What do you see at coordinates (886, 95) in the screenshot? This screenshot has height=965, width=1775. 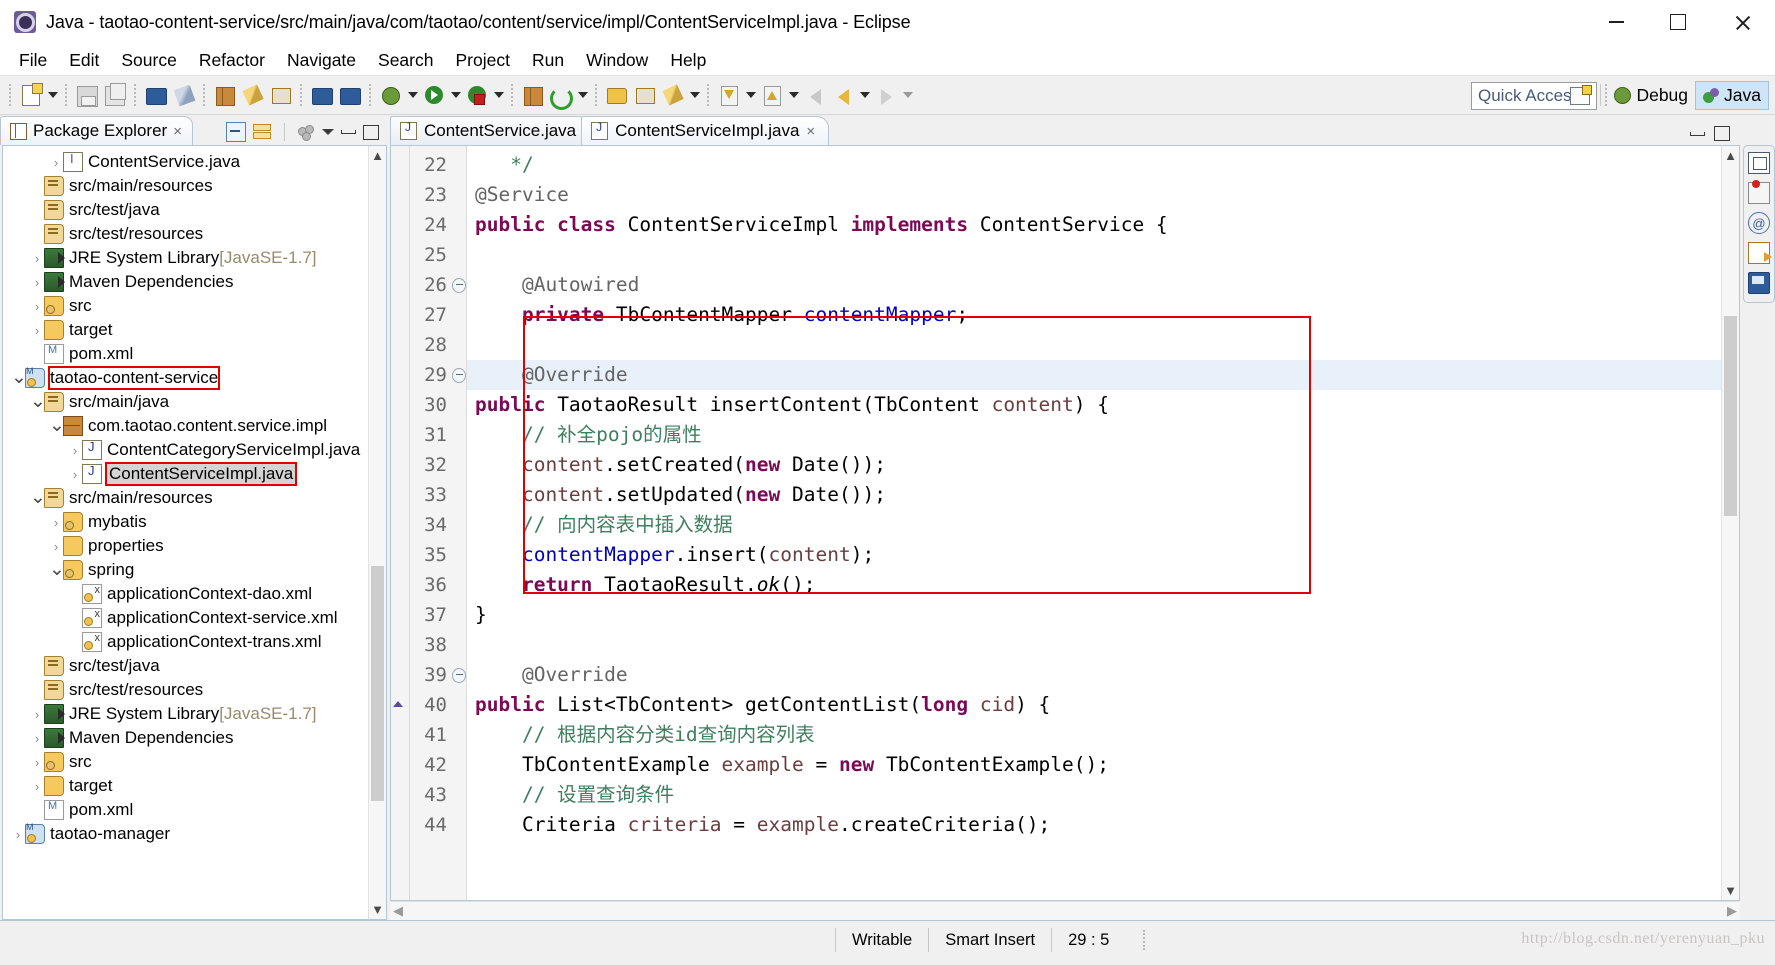 I see `forward-icon` at bounding box center [886, 95].